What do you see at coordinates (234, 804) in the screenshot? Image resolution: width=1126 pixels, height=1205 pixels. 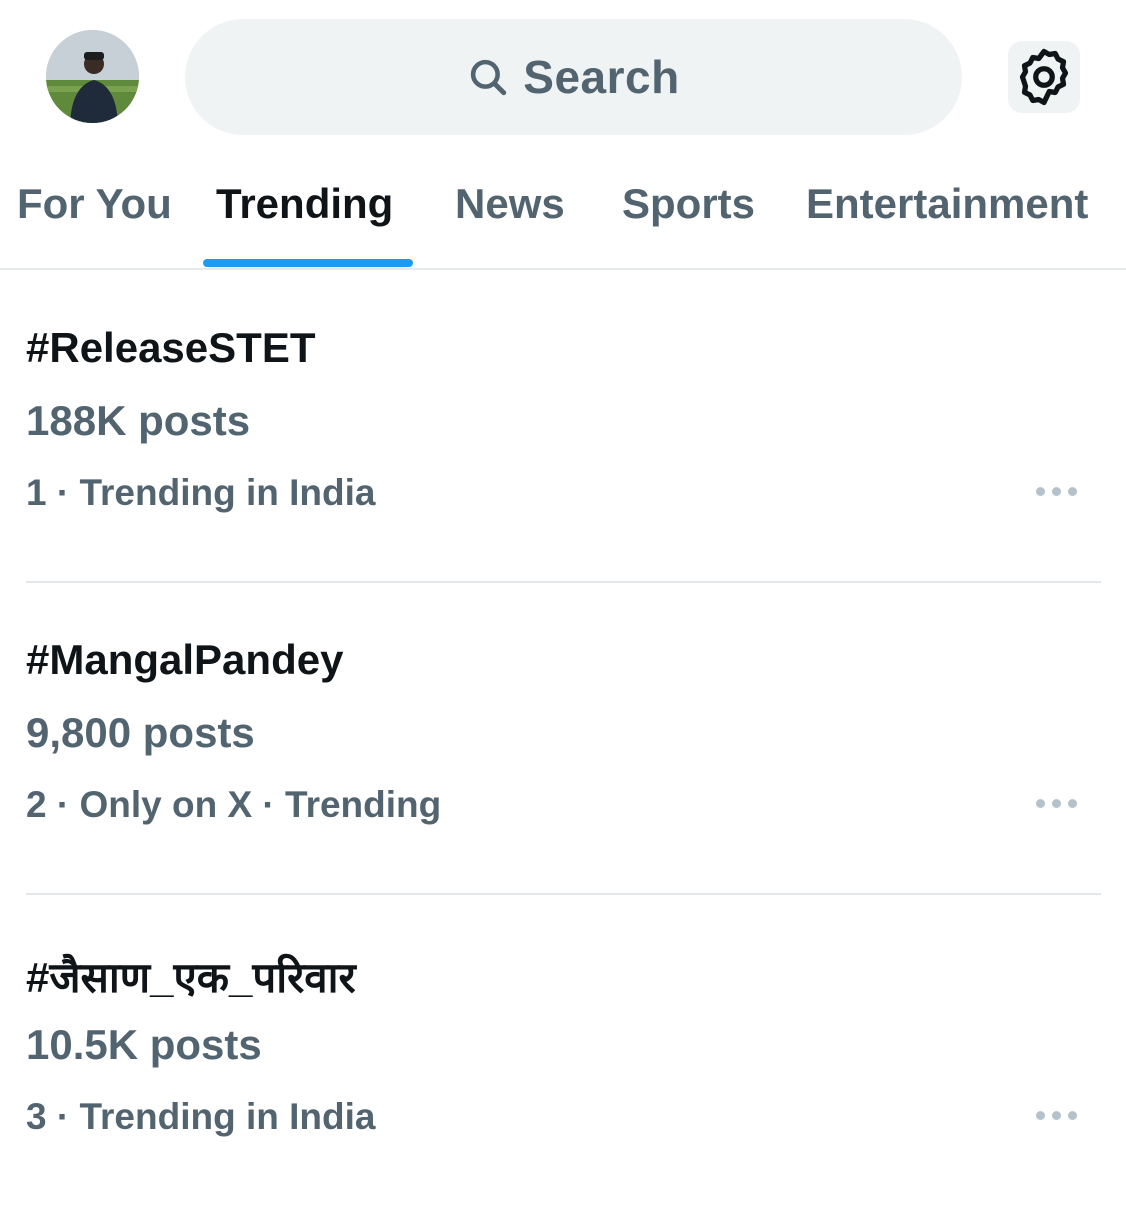 I see `trend-context: 2 · Only on X · Trending` at bounding box center [234, 804].